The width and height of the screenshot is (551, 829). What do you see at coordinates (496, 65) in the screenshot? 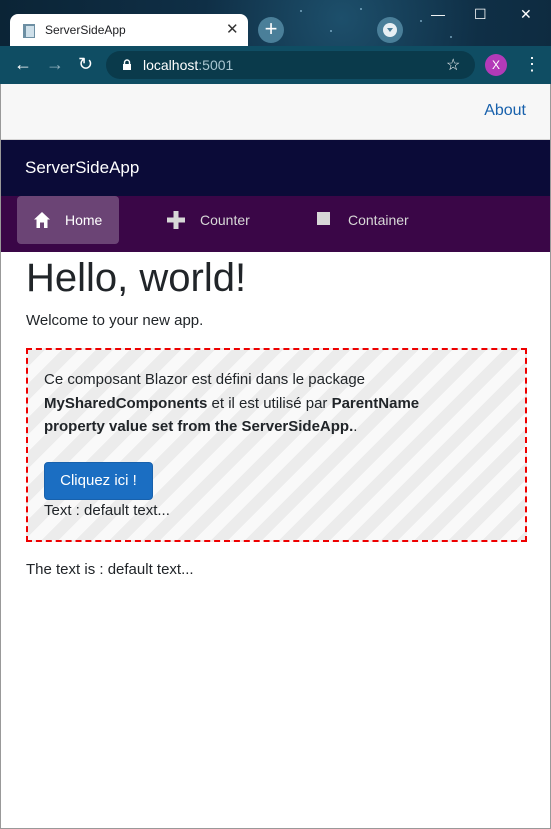
I see `profile-avatar: X` at bounding box center [496, 65].